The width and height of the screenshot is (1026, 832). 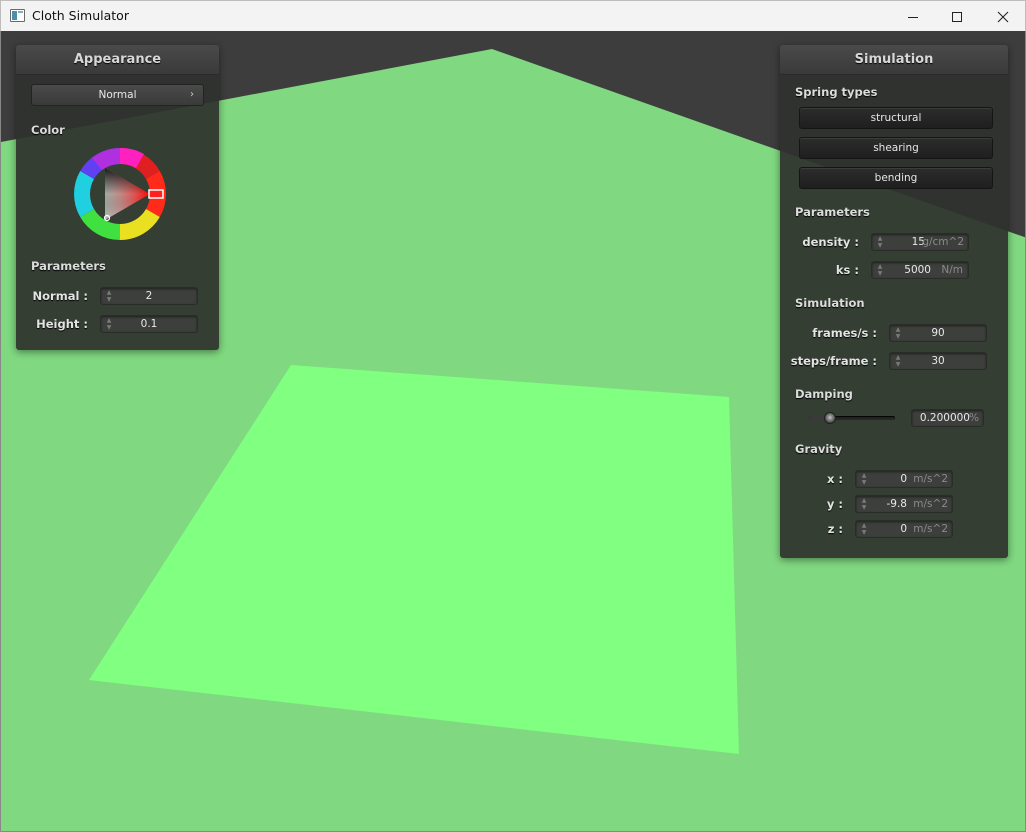 I want to click on gravity-x-value: 0, so click(x=903, y=479).